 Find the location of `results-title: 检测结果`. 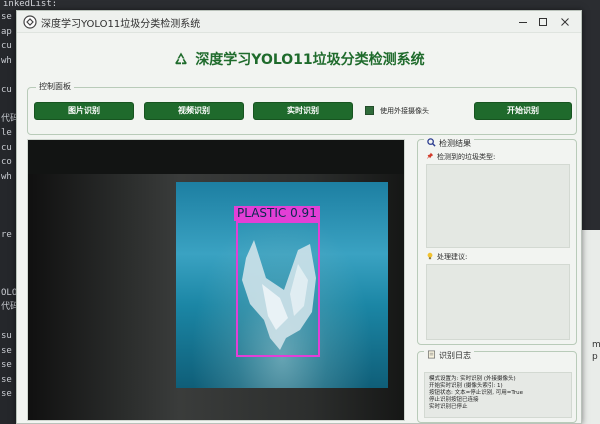

results-title: 检测结果 is located at coordinates (449, 143).